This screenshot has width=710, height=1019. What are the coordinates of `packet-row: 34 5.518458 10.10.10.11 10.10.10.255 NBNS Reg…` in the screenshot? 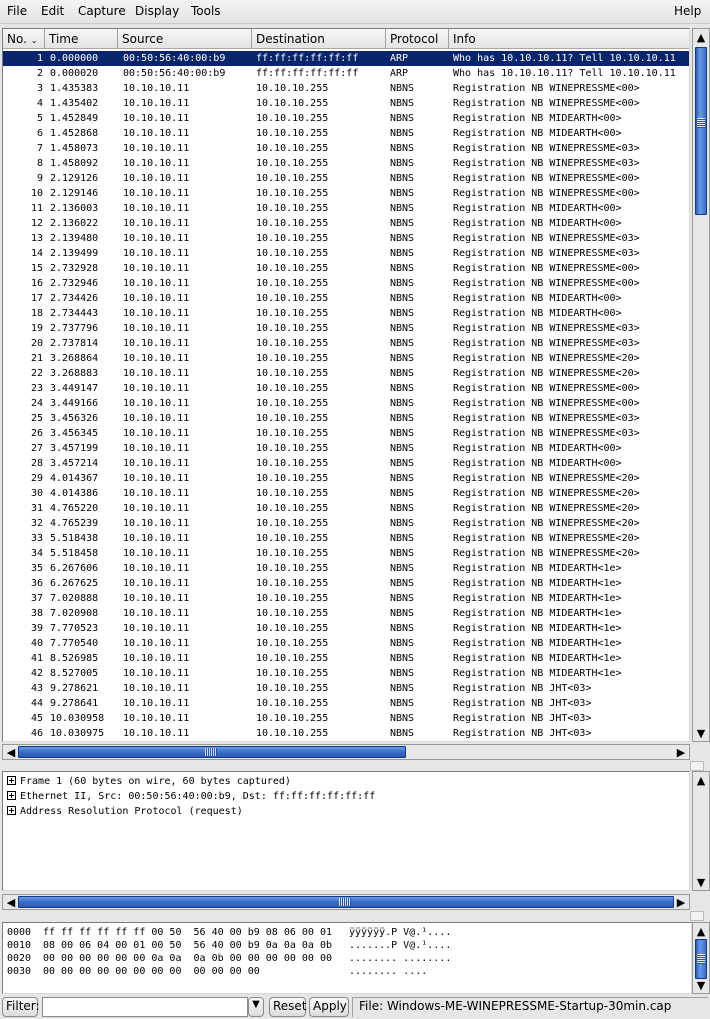 It's located at (346, 553).